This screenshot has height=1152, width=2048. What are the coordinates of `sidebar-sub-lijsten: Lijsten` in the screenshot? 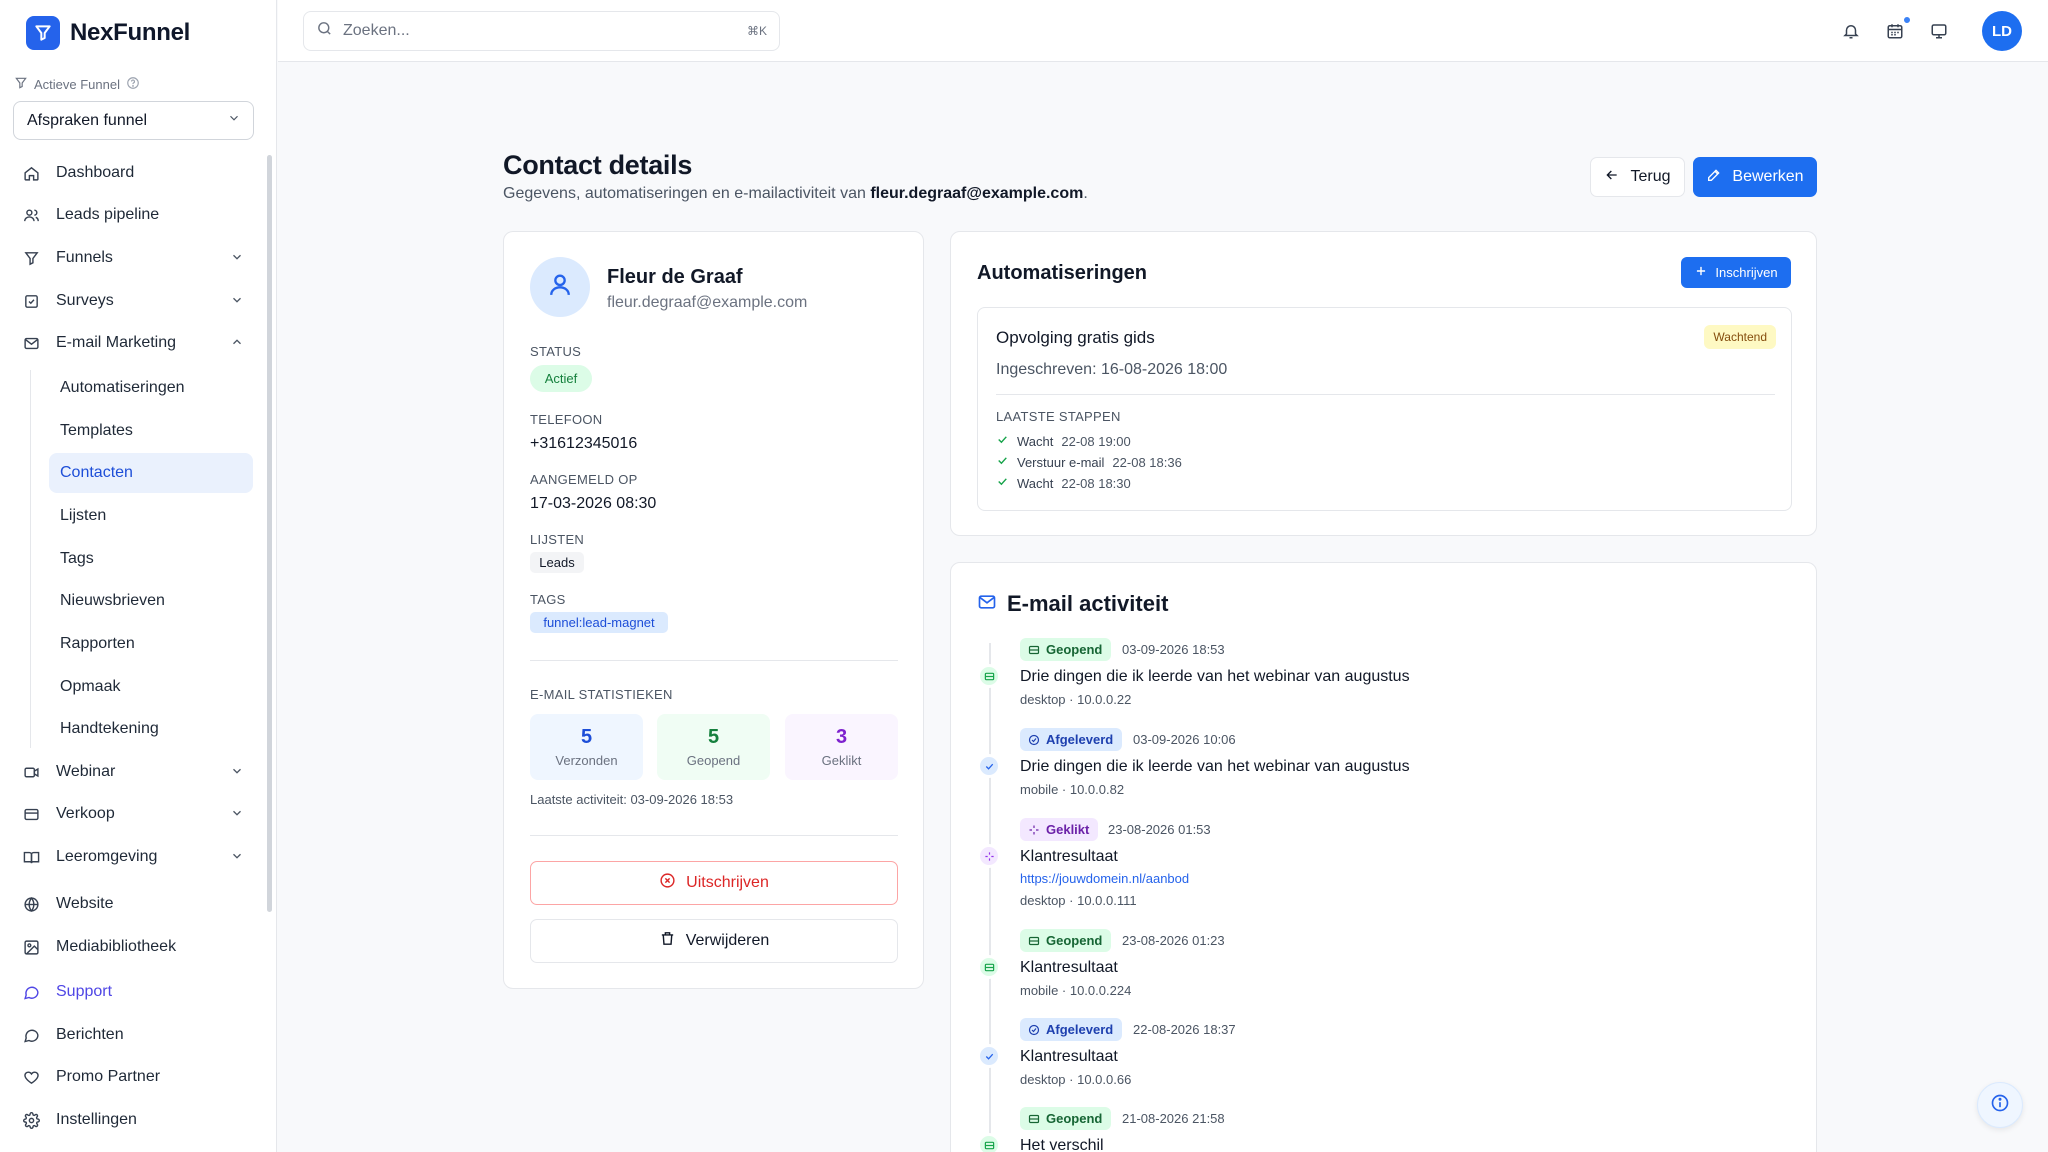 It's located at (151, 516).